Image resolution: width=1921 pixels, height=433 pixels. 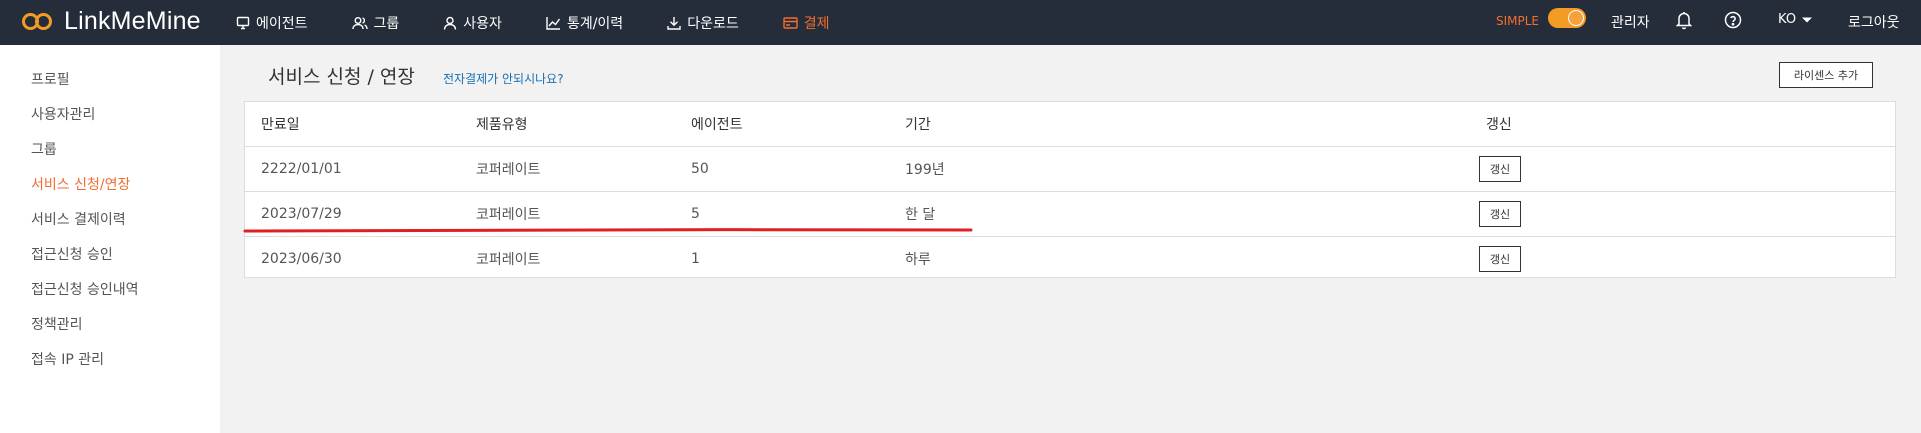 I want to click on sidebar-item-access-approval: 접근신청 승인, so click(x=72, y=254).